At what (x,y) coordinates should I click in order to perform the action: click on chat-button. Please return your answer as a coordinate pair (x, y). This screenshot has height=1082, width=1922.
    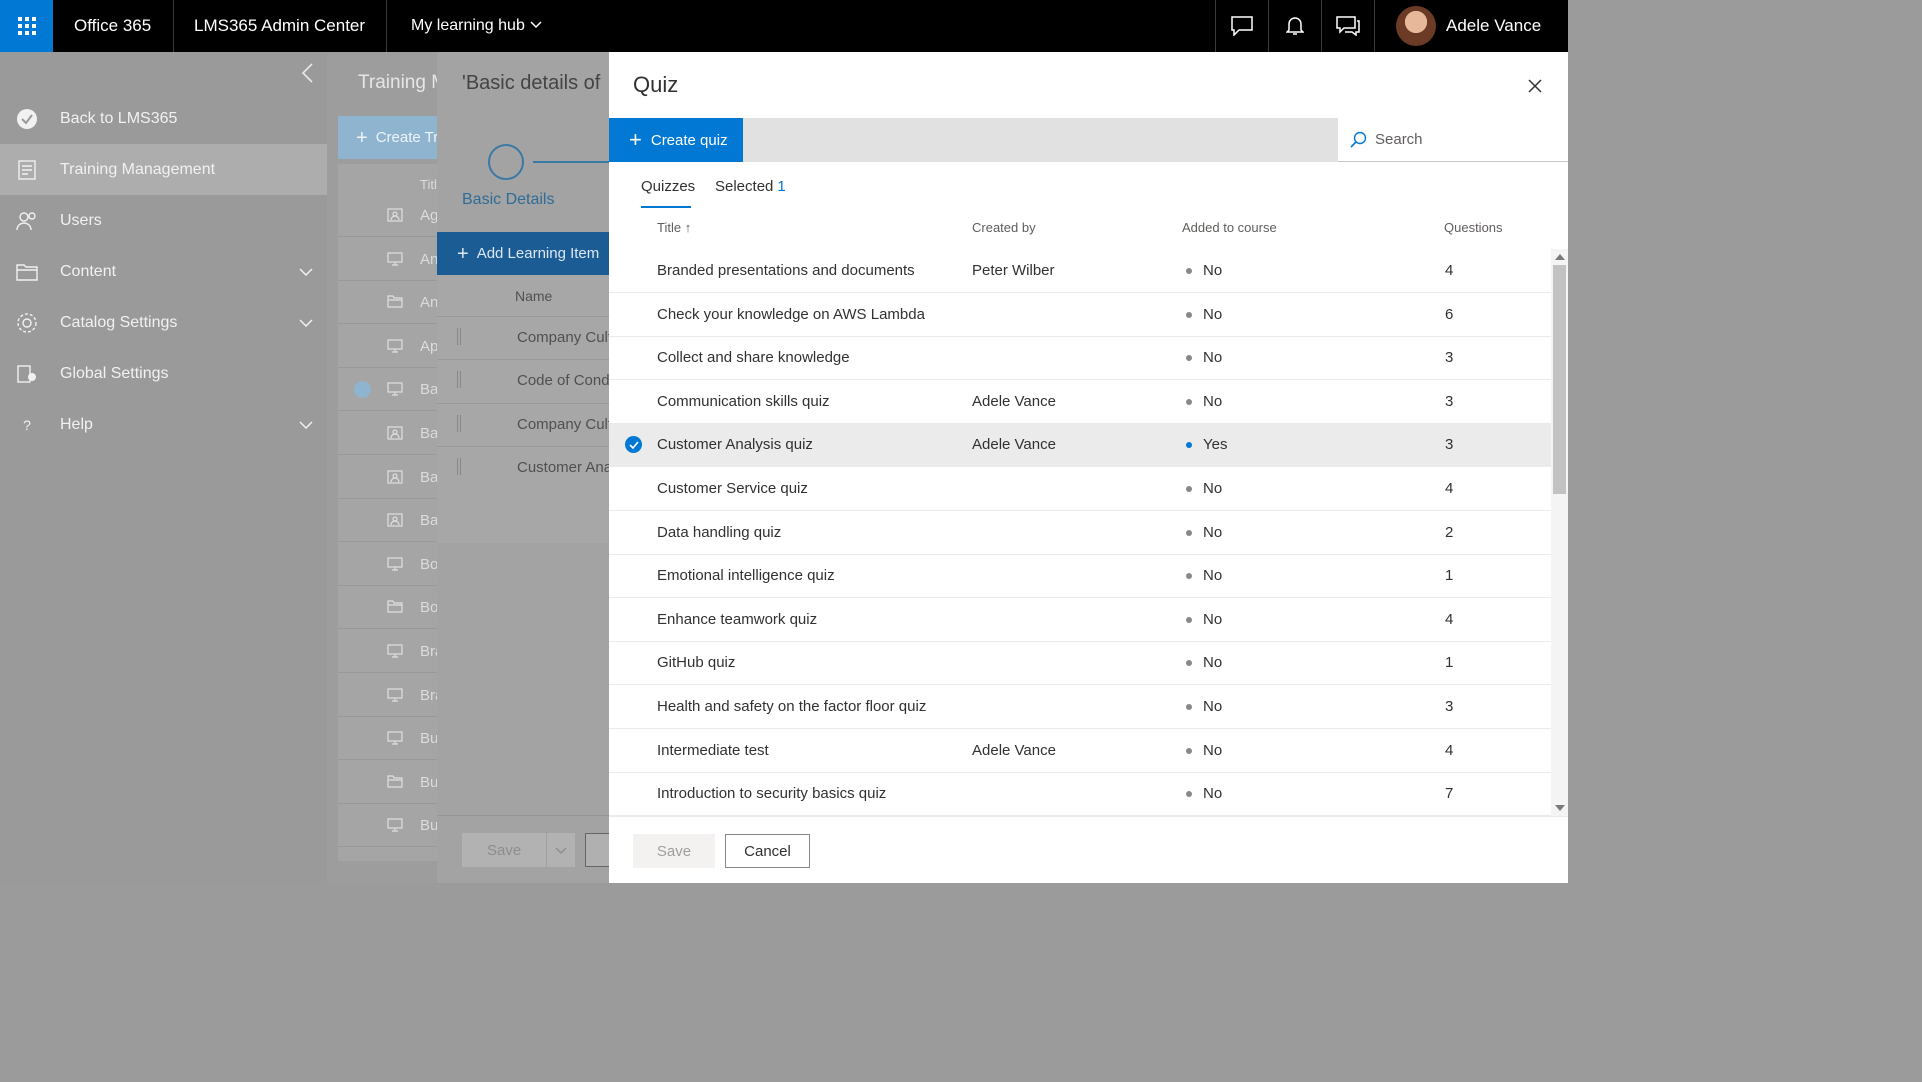
    Looking at the image, I should click on (1242, 26).